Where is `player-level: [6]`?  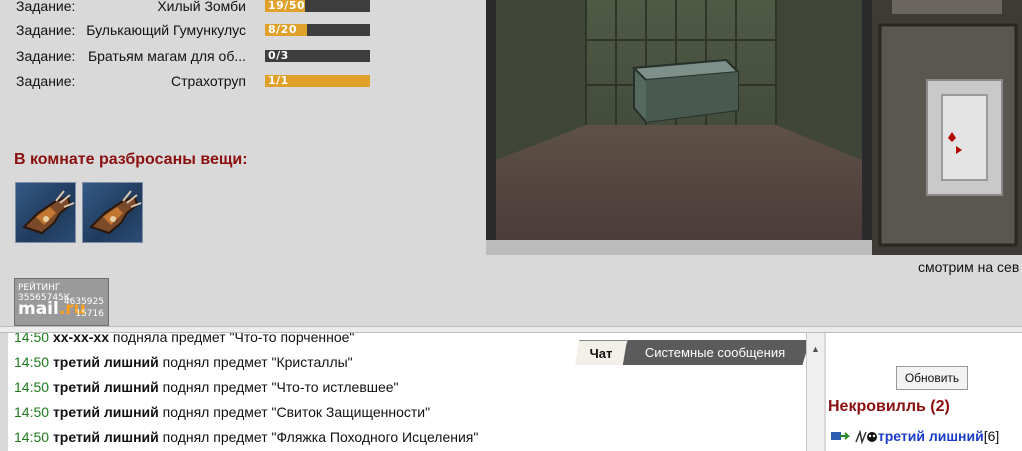 player-level: [6] is located at coordinates (991, 436).